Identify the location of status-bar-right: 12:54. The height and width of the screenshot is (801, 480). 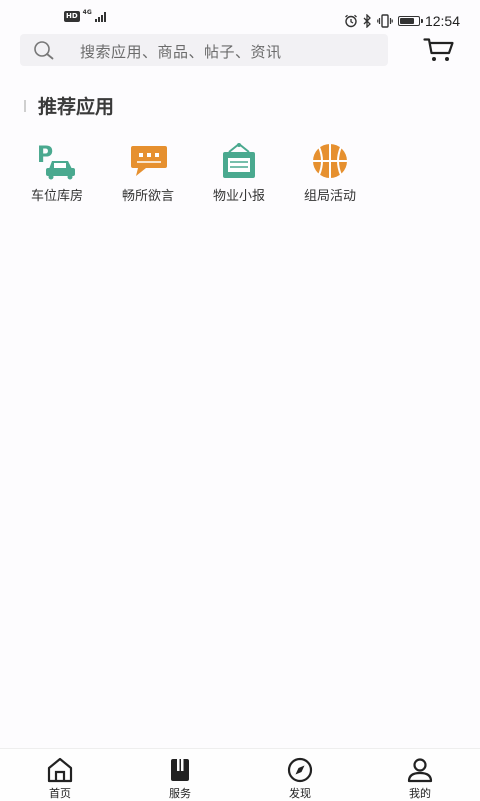
(402, 21).